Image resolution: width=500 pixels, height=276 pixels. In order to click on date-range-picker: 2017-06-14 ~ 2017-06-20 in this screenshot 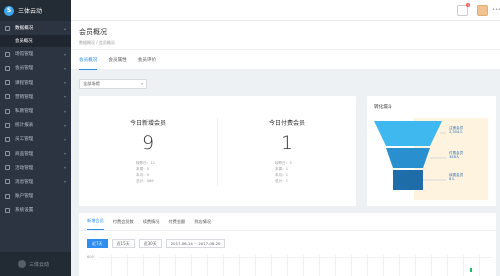, I will do `click(195, 243)`.